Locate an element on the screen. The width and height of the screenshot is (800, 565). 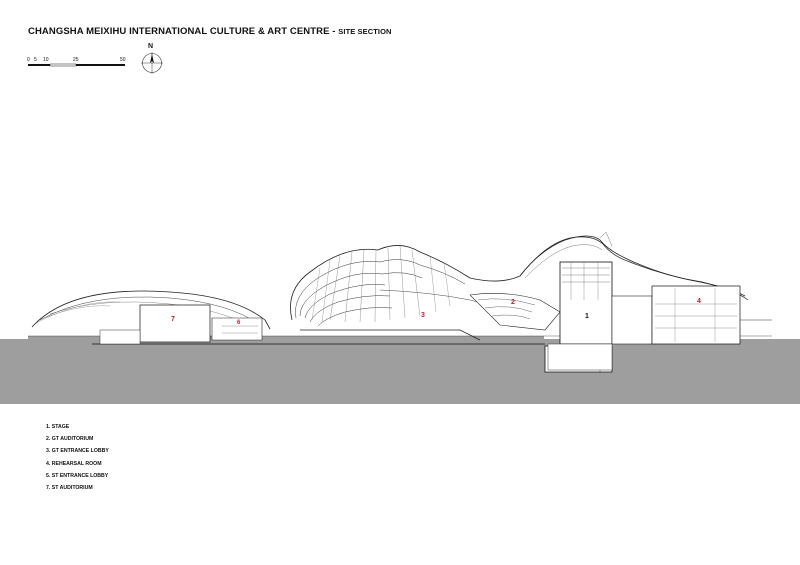
legend-item: 7. ST AUDITORIUM is located at coordinates (69, 487).